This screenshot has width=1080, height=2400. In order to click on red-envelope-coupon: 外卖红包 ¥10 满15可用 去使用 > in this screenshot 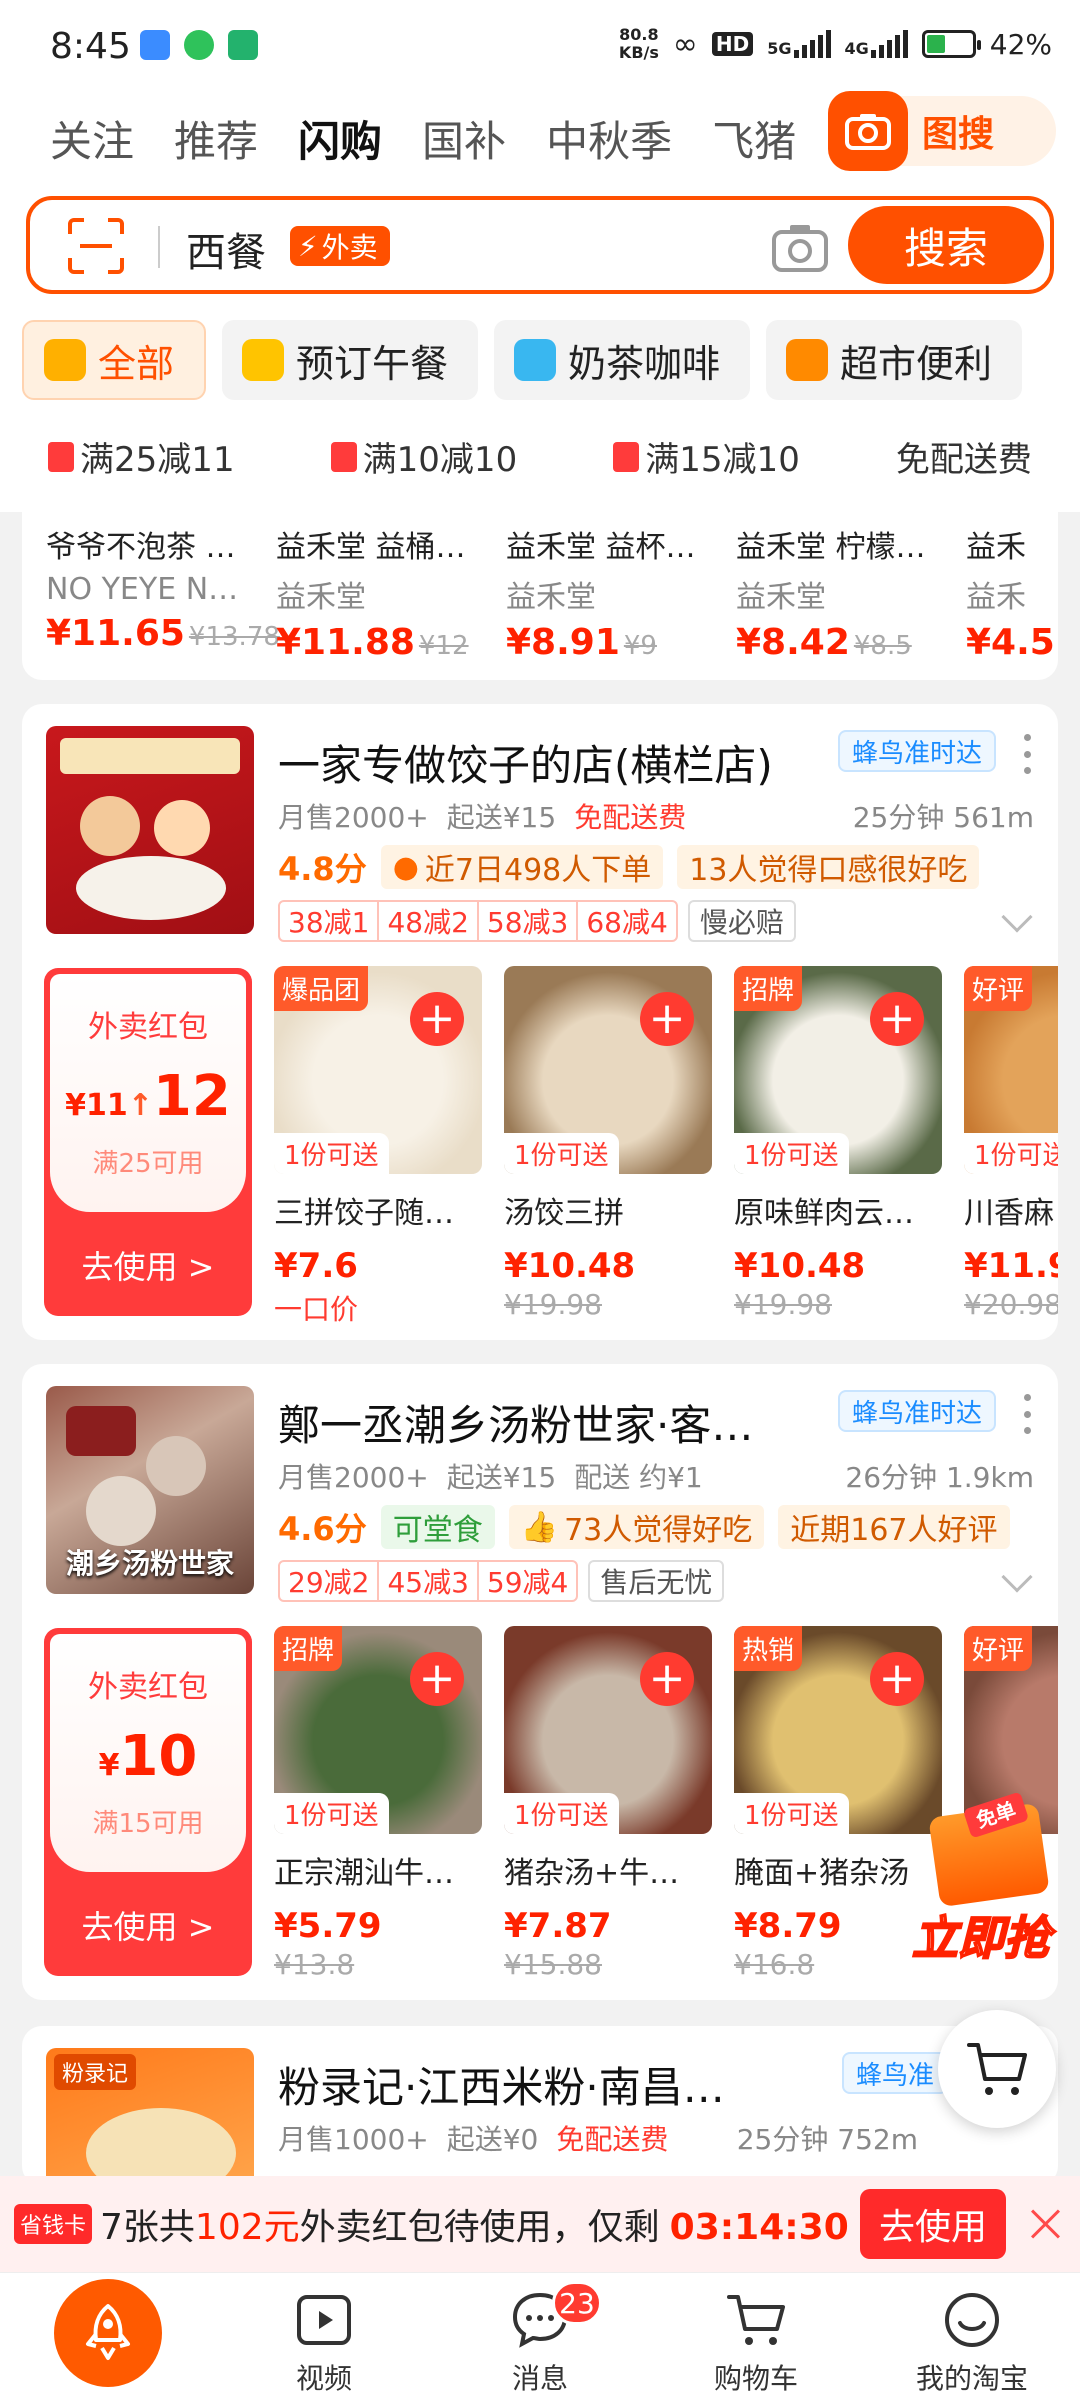, I will do `click(148, 1802)`.